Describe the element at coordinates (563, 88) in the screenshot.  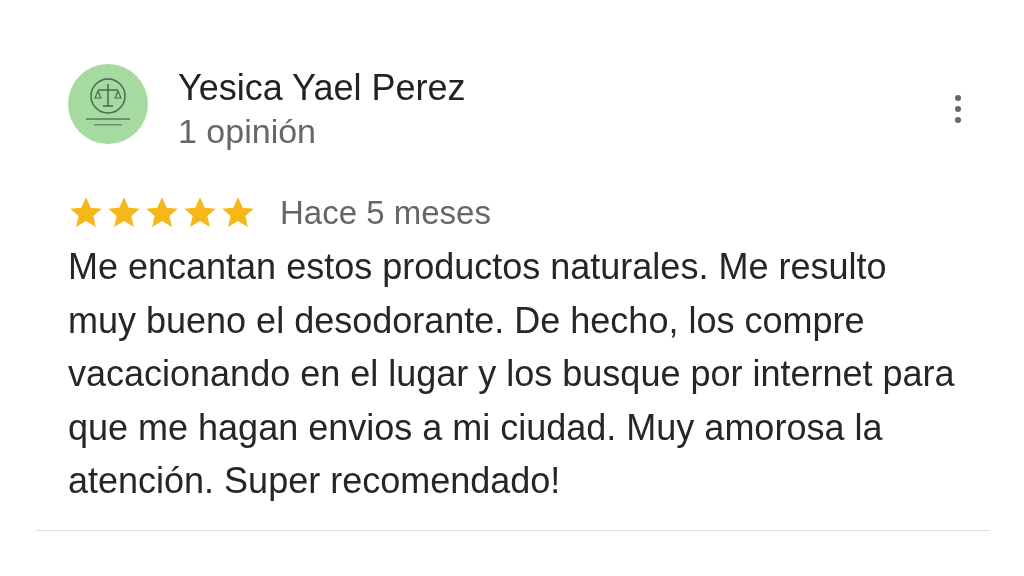
I see `author-name: Yesica Yael Perez` at that location.